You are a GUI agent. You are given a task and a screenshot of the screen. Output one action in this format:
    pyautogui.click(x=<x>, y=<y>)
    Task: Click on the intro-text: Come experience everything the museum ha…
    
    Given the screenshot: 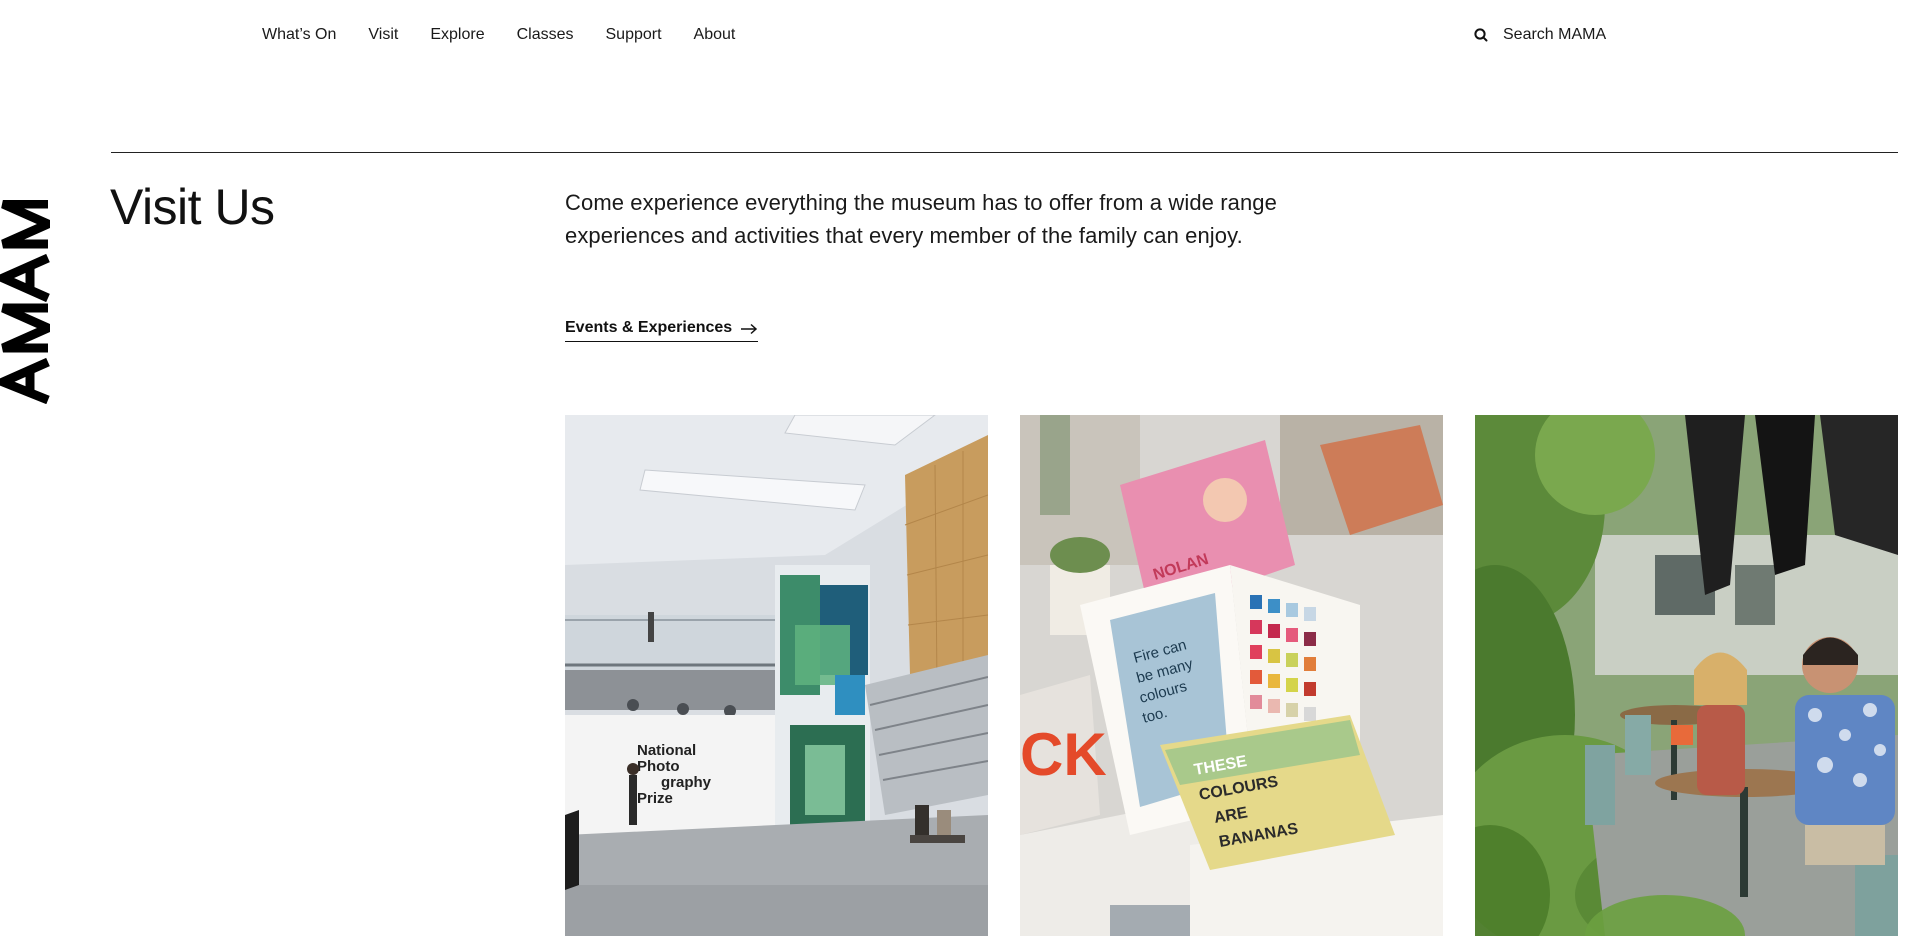 What is the action you would take?
    pyautogui.click(x=921, y=219)
    